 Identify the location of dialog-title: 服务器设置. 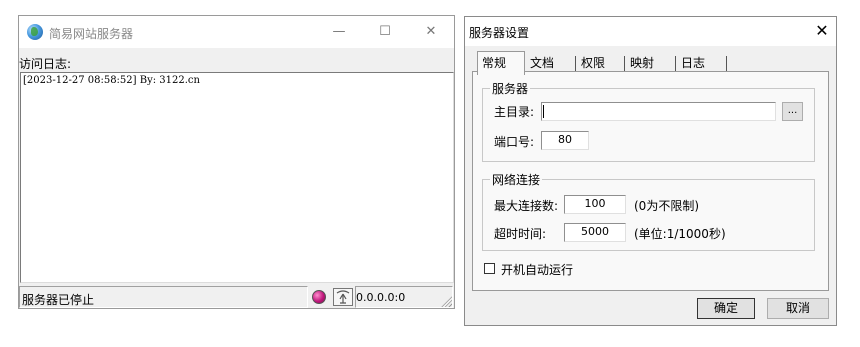
(499, 33).